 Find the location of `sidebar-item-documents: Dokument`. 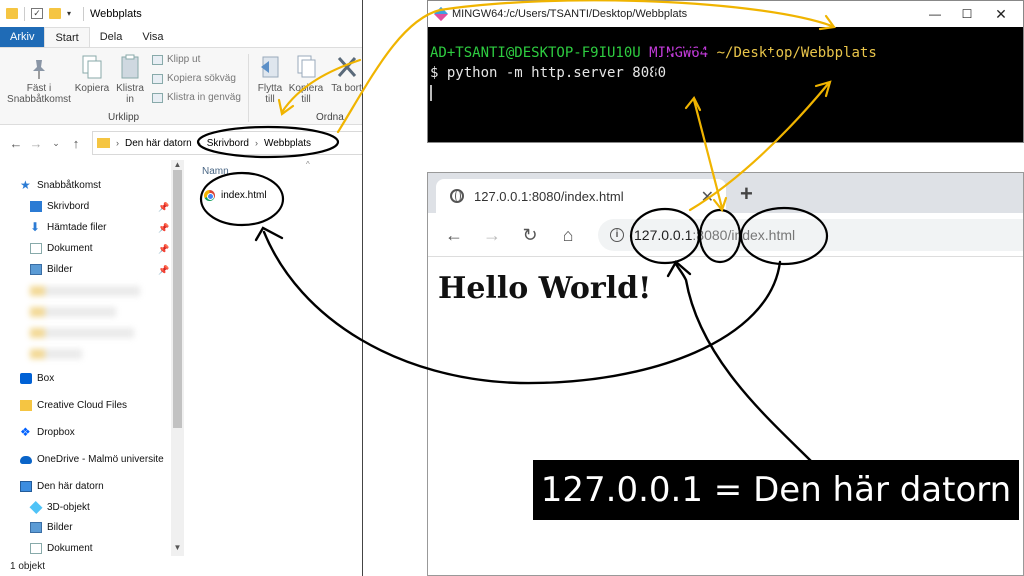

sidebar-item-documents: Dokument is located at coordinates (61, 248).